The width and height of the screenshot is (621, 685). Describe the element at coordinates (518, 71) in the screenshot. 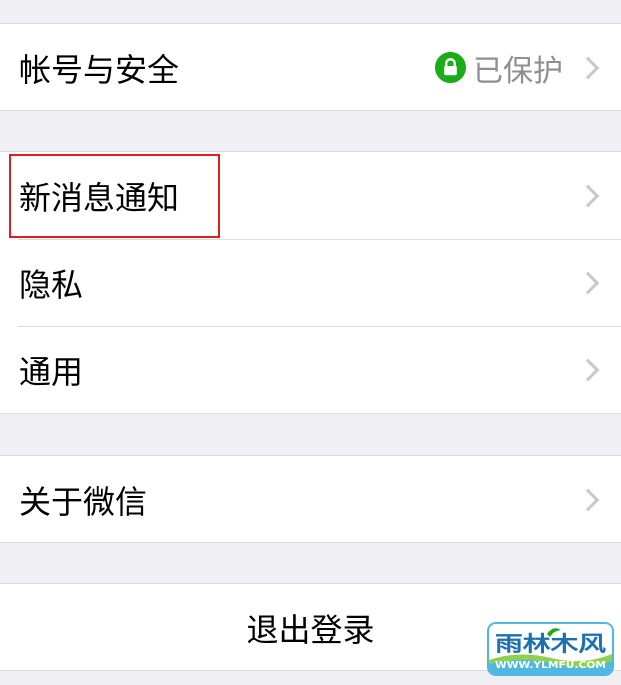

I see `account-status-text: 已保护` at that location.